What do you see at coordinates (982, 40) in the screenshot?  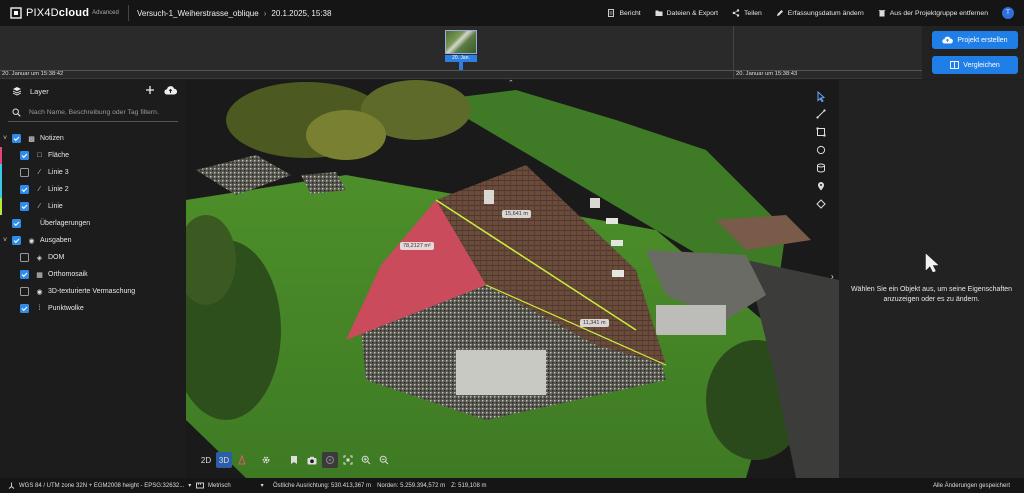 I see `create-project-label: Projekt erstellen` at bounding box center [982, 40].